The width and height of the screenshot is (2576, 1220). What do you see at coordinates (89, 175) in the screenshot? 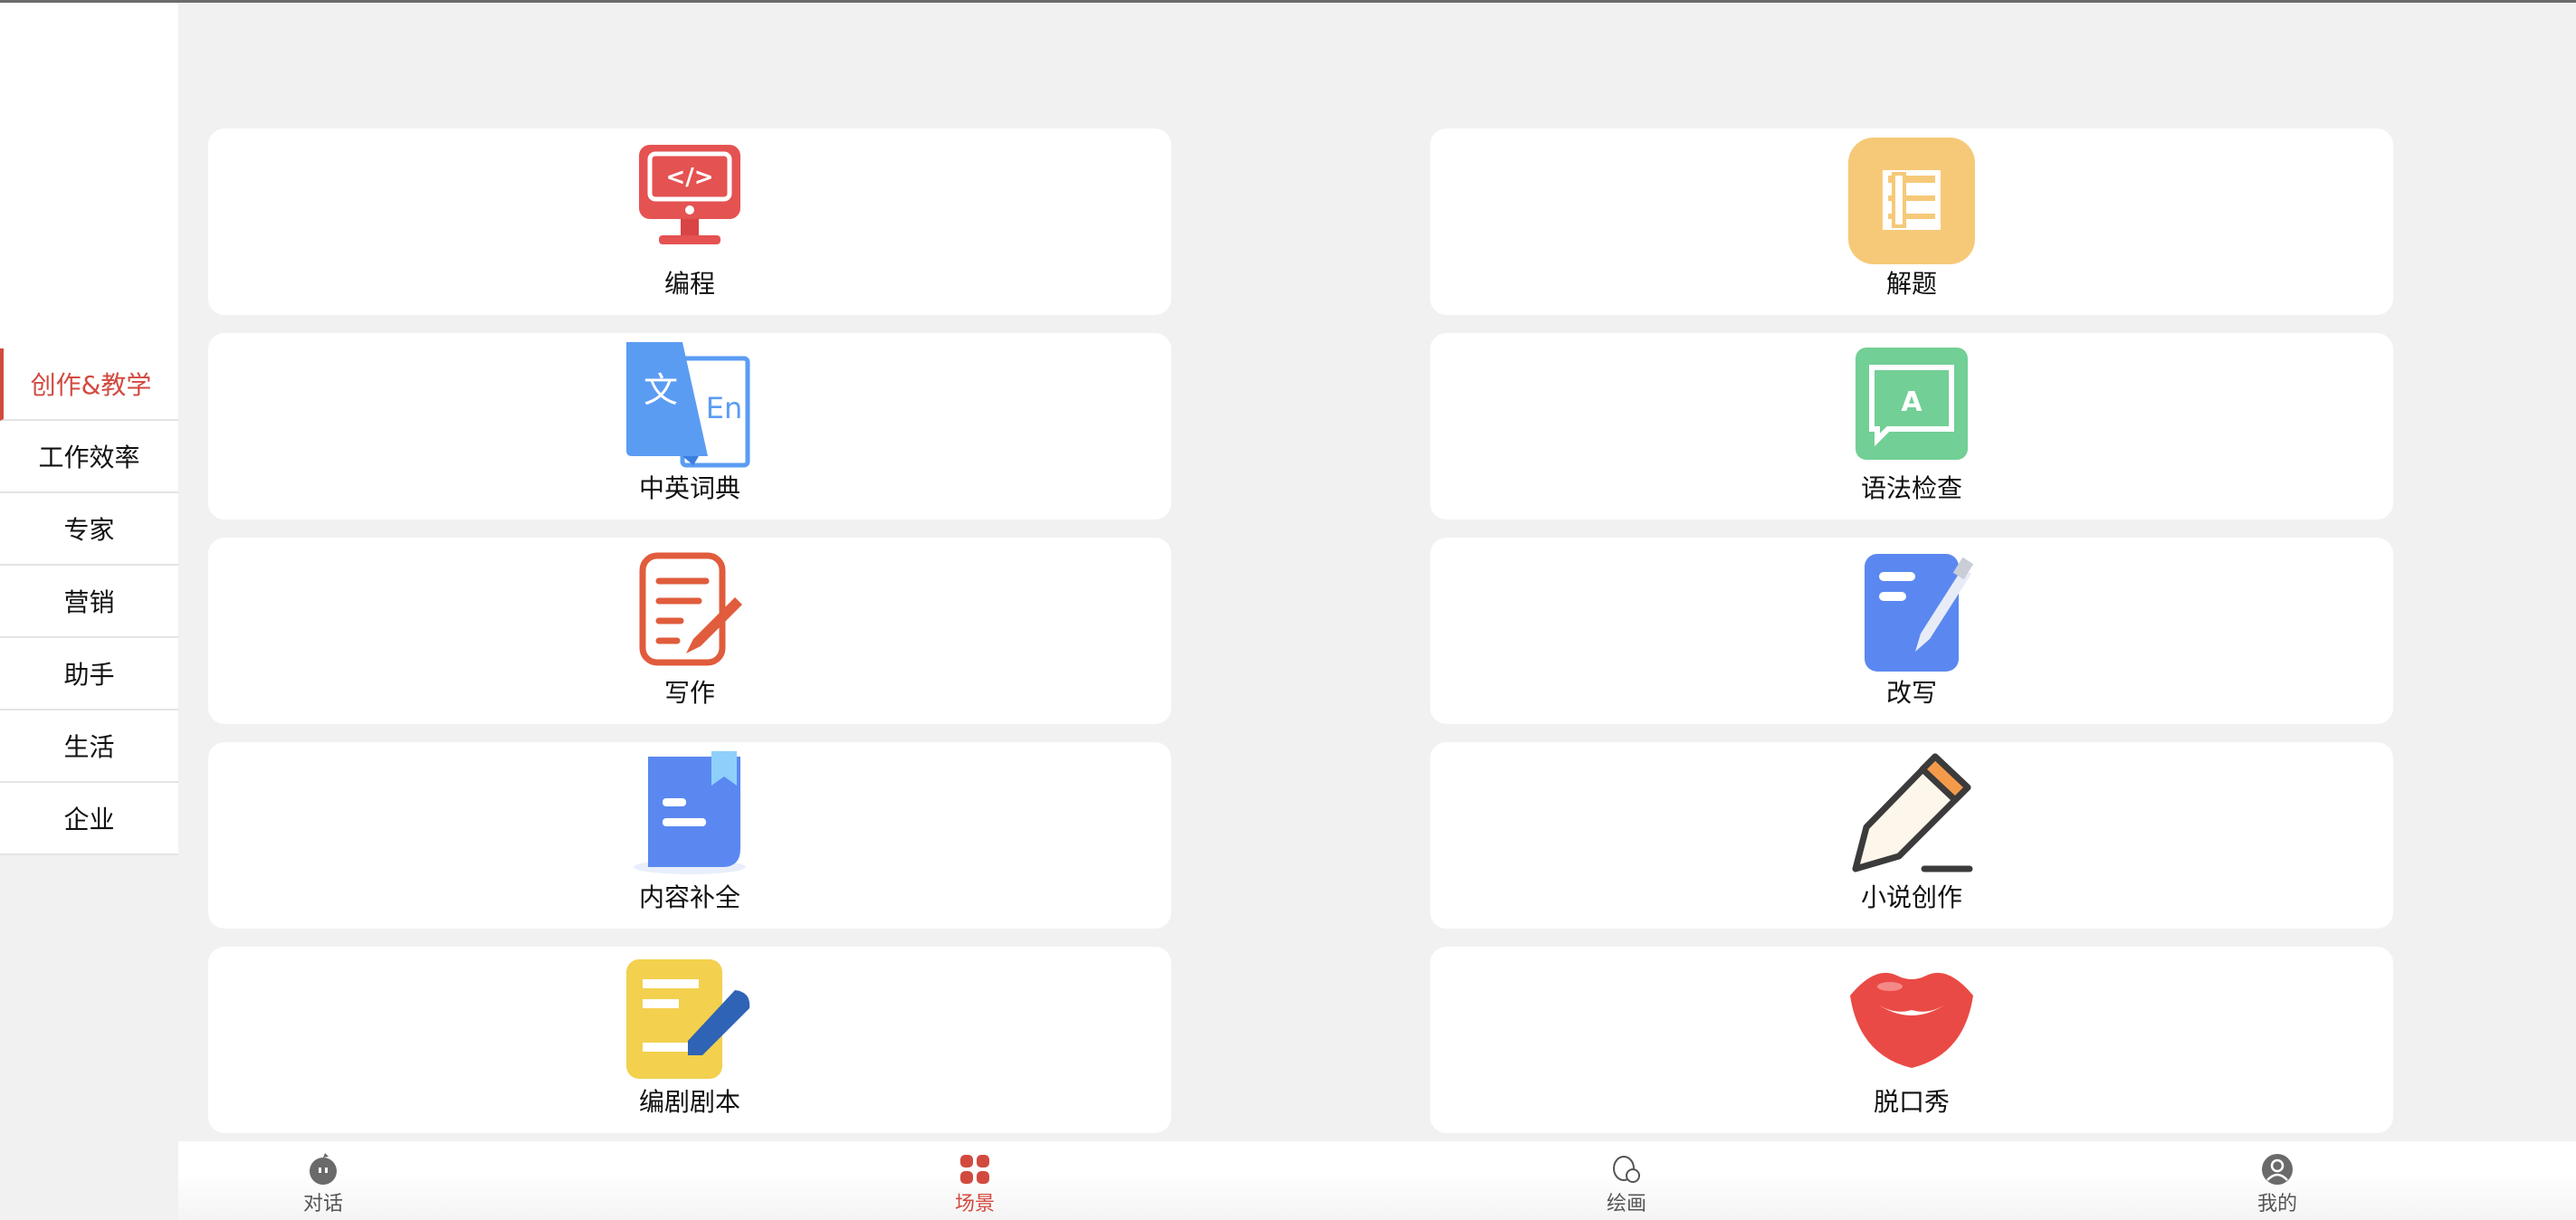
I see `sidebar-header-space` at bounding box center [89, 175].